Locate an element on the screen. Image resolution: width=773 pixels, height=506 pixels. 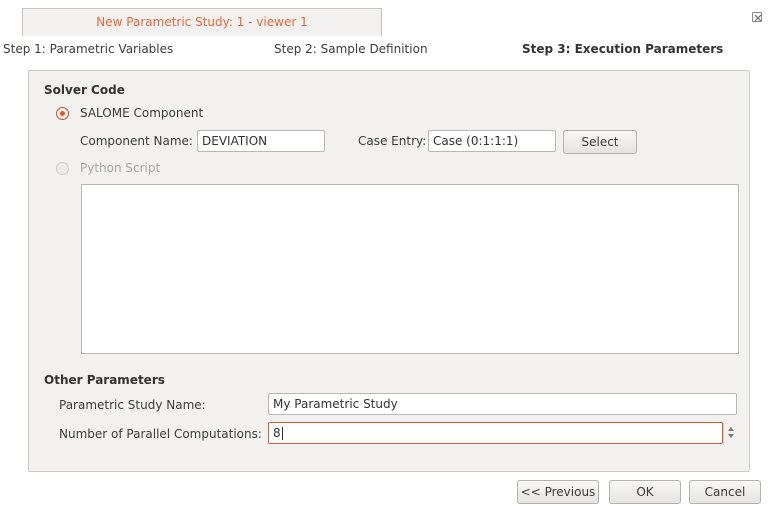
component-name-input: DEVIATION is located at coordinates (261, 141).